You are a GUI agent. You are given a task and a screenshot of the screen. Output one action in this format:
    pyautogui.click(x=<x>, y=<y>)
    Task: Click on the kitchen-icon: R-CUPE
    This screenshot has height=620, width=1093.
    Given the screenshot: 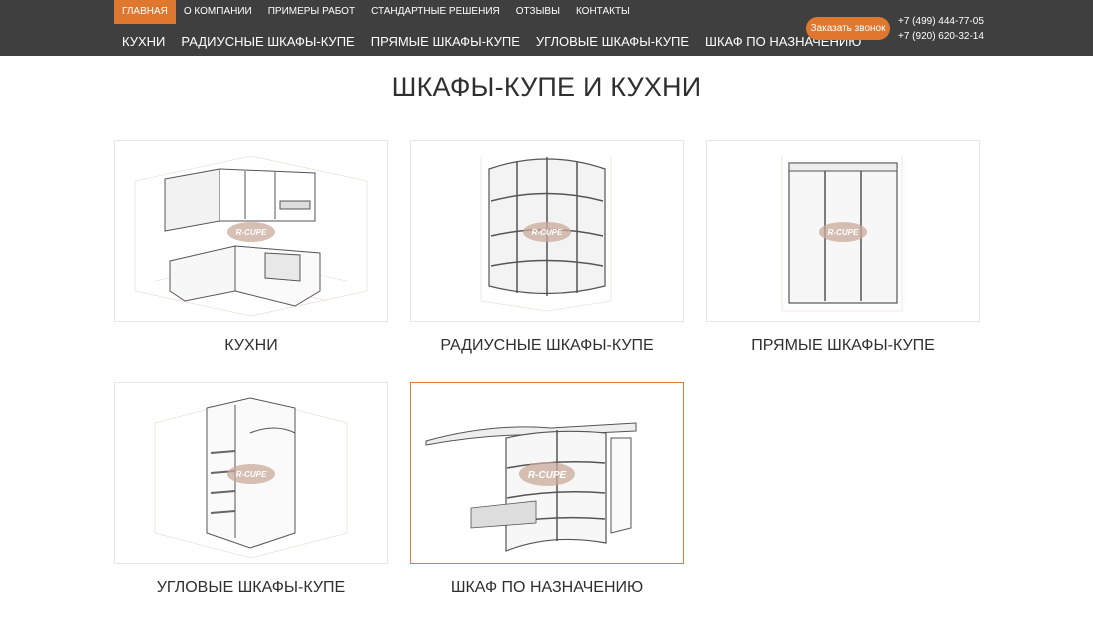 What is the action you would take?
    pyautogui.click(x=251, y=236)
    